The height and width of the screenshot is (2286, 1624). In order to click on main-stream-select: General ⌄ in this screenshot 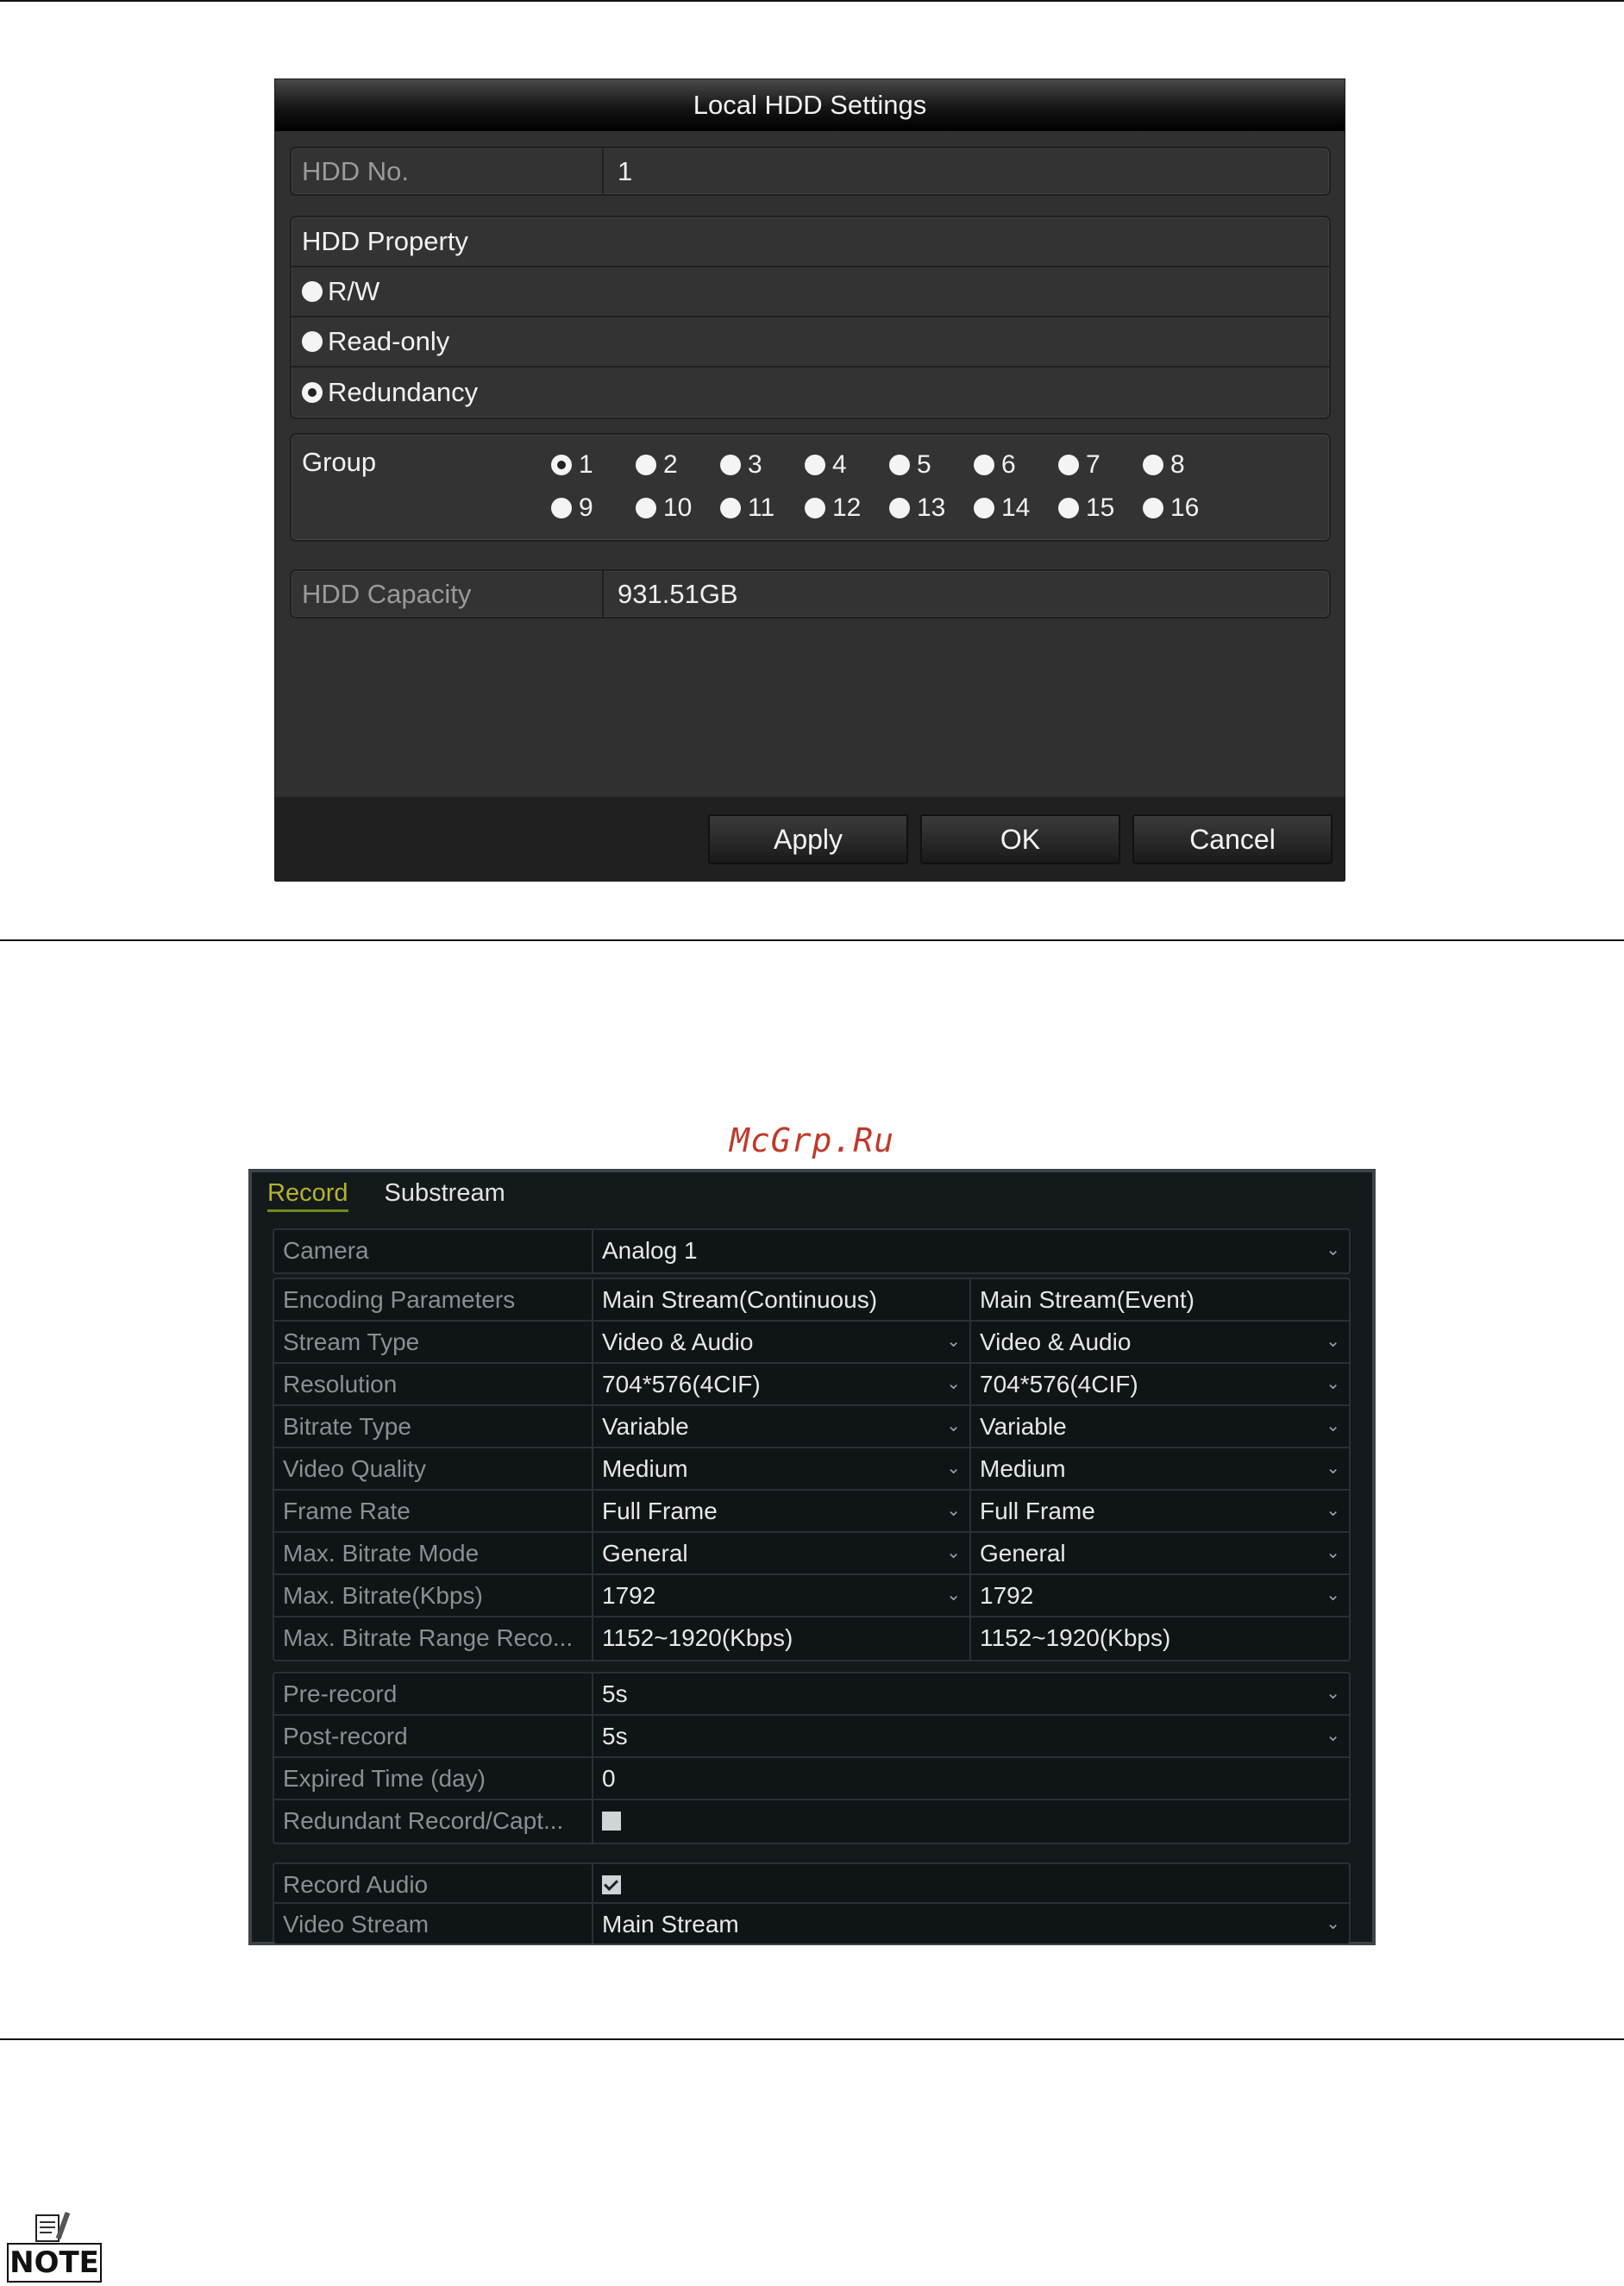, I will do `click(782, 1553)`.